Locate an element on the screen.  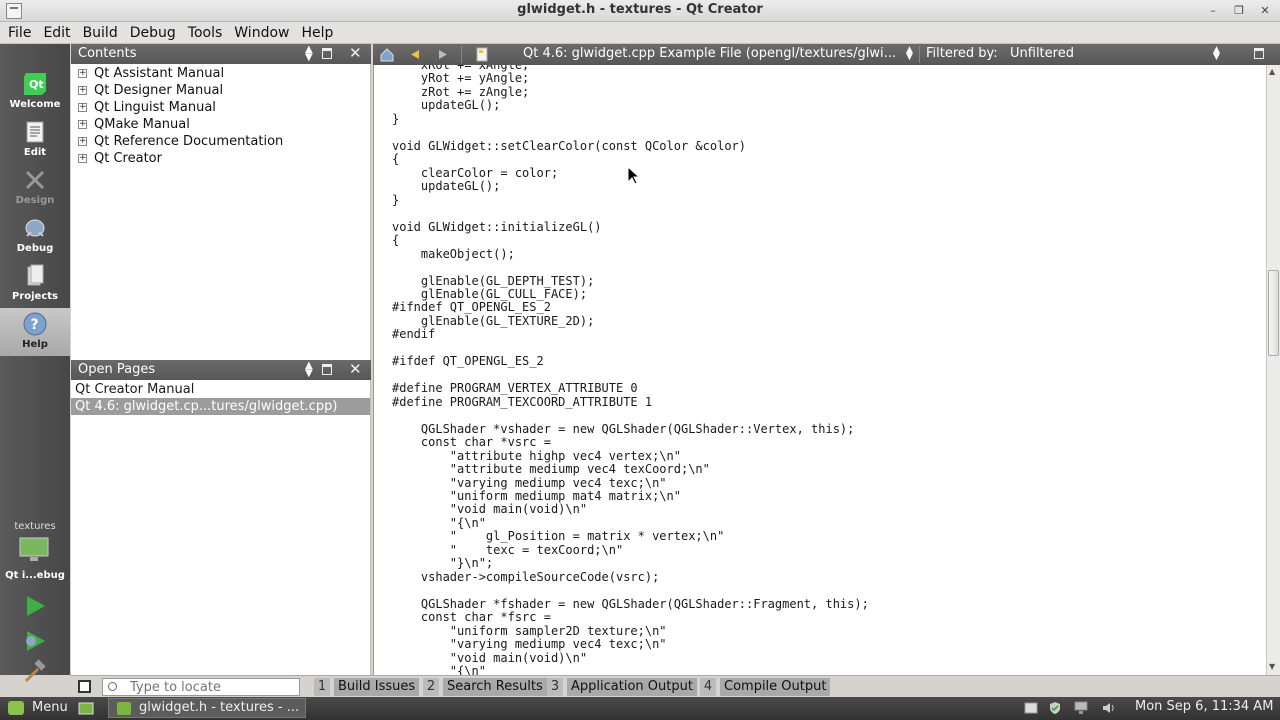
show-desktop-icon is located at coordinates (86, 708).